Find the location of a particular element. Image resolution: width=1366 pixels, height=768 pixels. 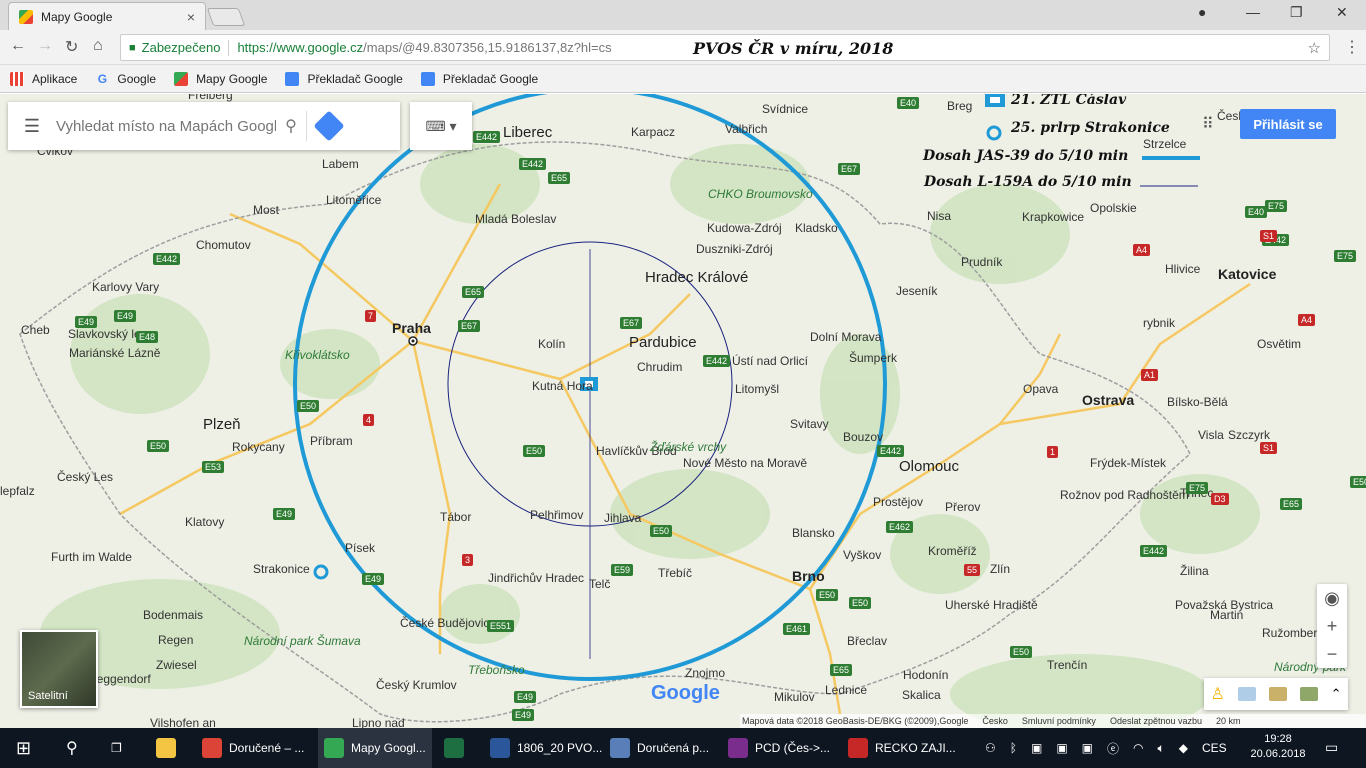

bookmark-apps: Aplikace is located at coordinates (43, 78).